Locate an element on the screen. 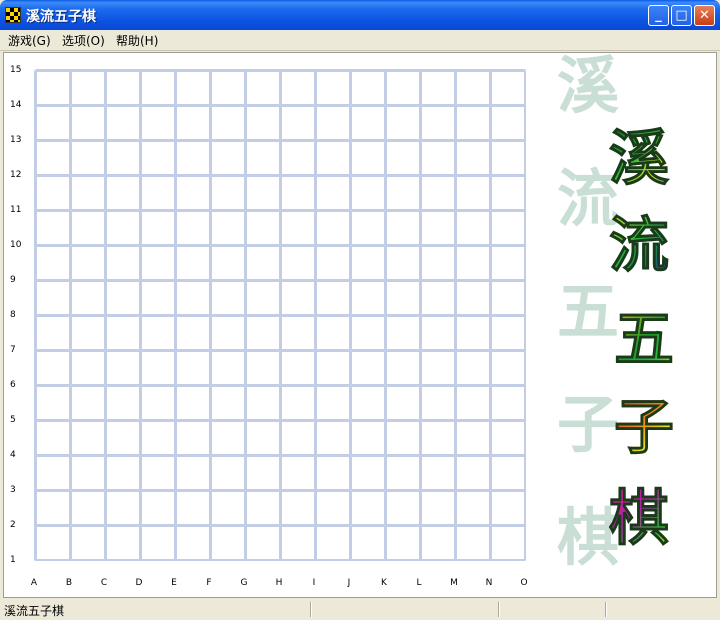 Image resolution: width=720 pixels, height=620 pixels. row-label: 4 is located at coordinates (13, 455).